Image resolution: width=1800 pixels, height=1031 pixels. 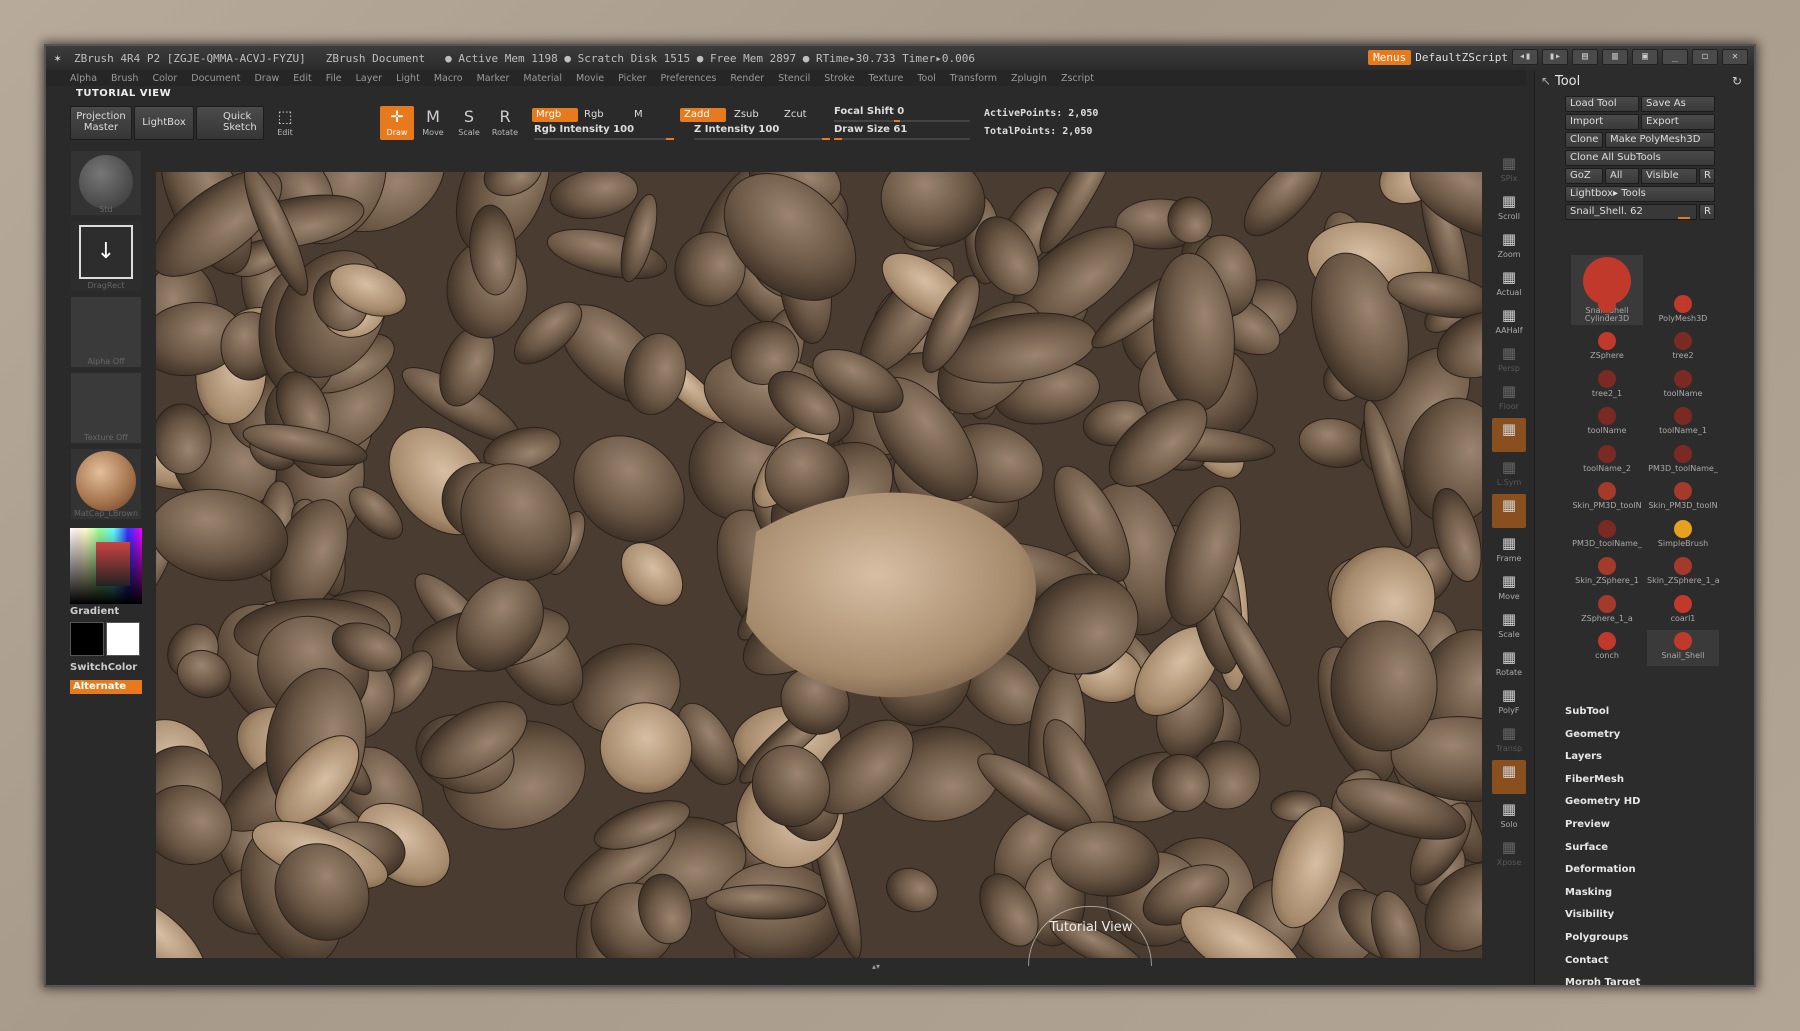 What do you see at coordinates (795, 115) in the screenshot?
I see `zcut-button: Zcut` at bounding box center [795, 115].